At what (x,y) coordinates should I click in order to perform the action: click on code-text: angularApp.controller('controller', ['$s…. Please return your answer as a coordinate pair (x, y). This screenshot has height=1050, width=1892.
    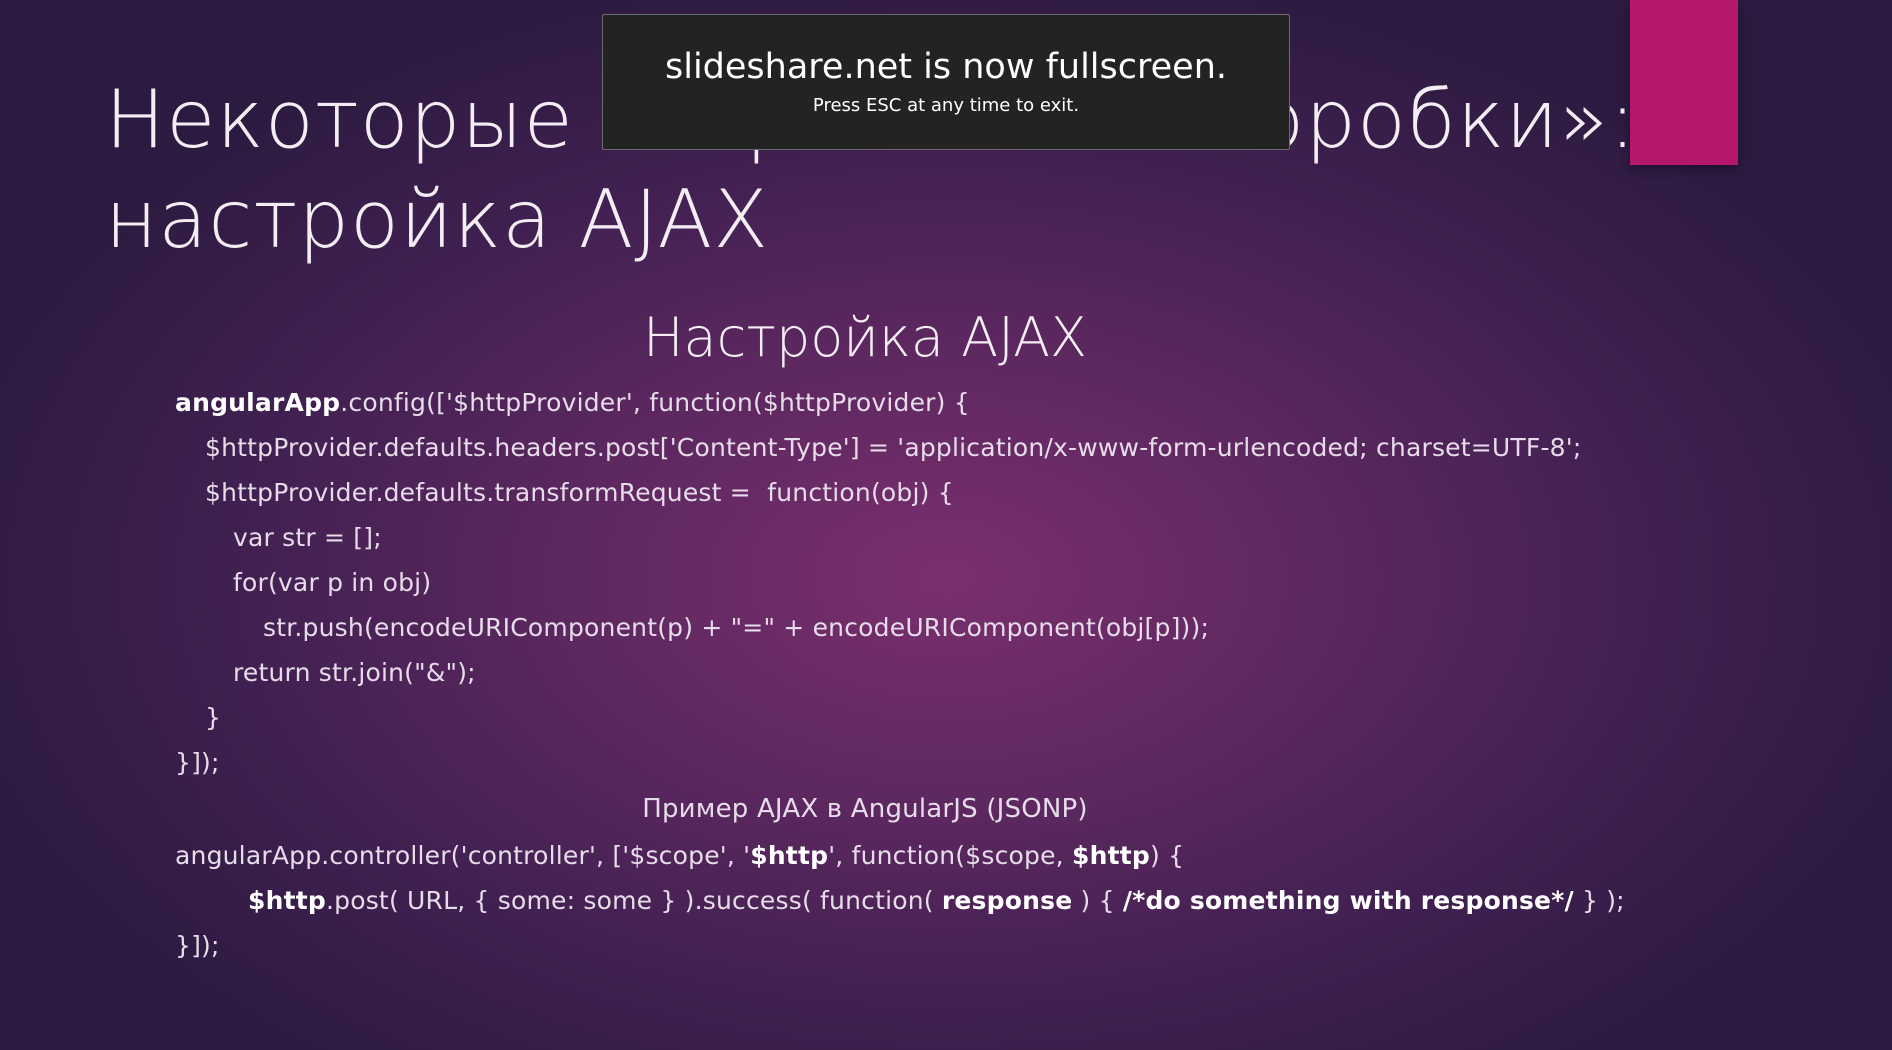
    Looking at the image, I should click on (463, 855).